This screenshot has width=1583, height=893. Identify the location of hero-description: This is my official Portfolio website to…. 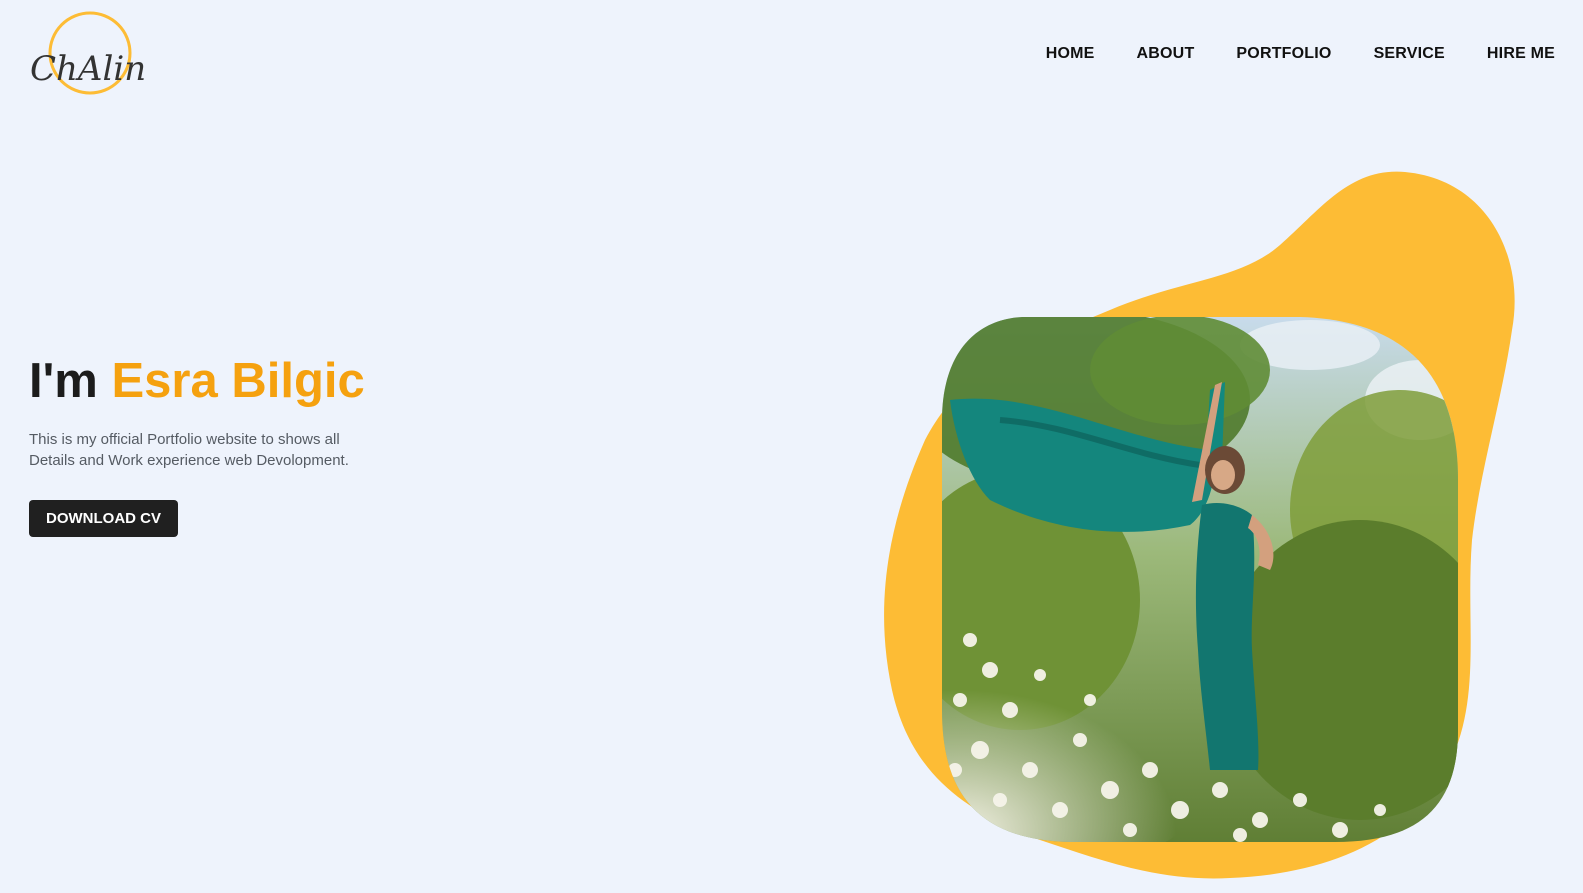
(189, 449).